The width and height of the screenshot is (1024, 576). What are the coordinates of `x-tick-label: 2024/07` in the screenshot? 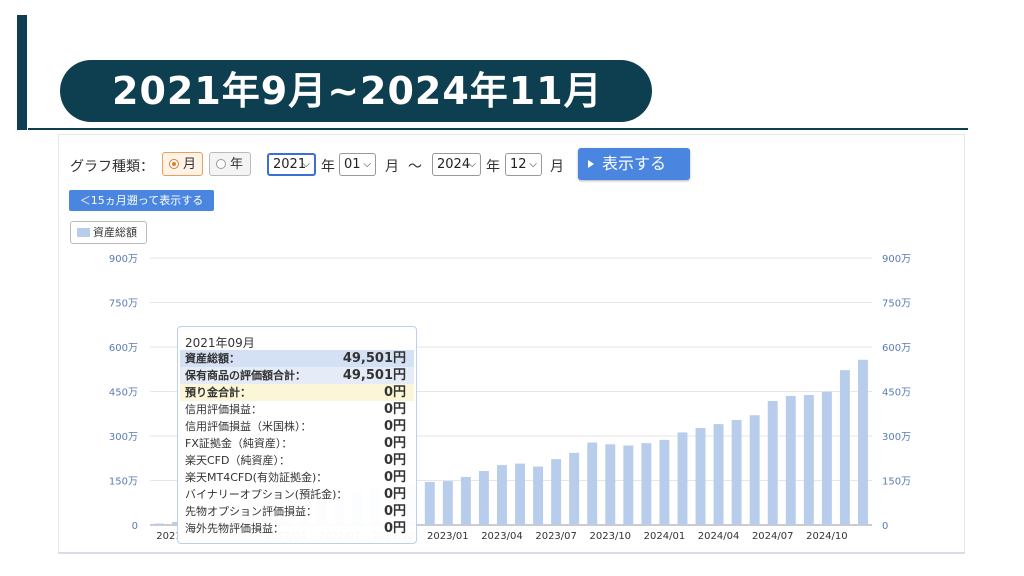 It's located at (773, 536).